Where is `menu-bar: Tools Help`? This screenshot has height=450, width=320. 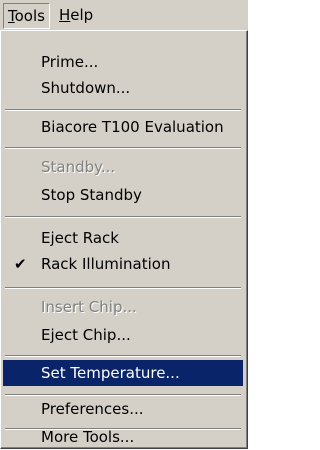 menu-bar: Tools Help is located at coordinates (124, 15).